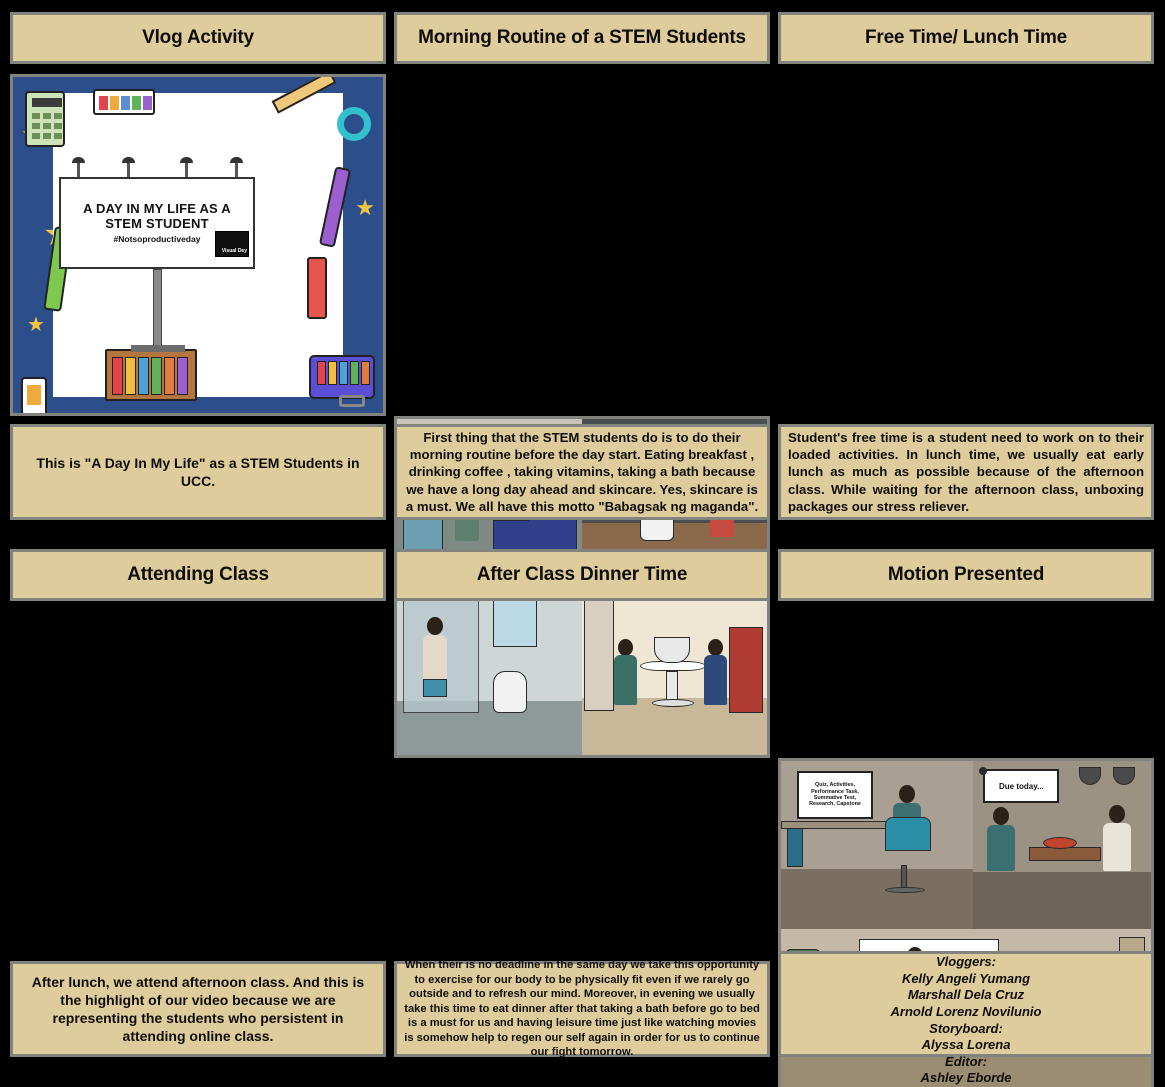 The height and width of the screenshot is (1087, 1165). I want to click on fruit-bowl-icon, so click(672, 650).